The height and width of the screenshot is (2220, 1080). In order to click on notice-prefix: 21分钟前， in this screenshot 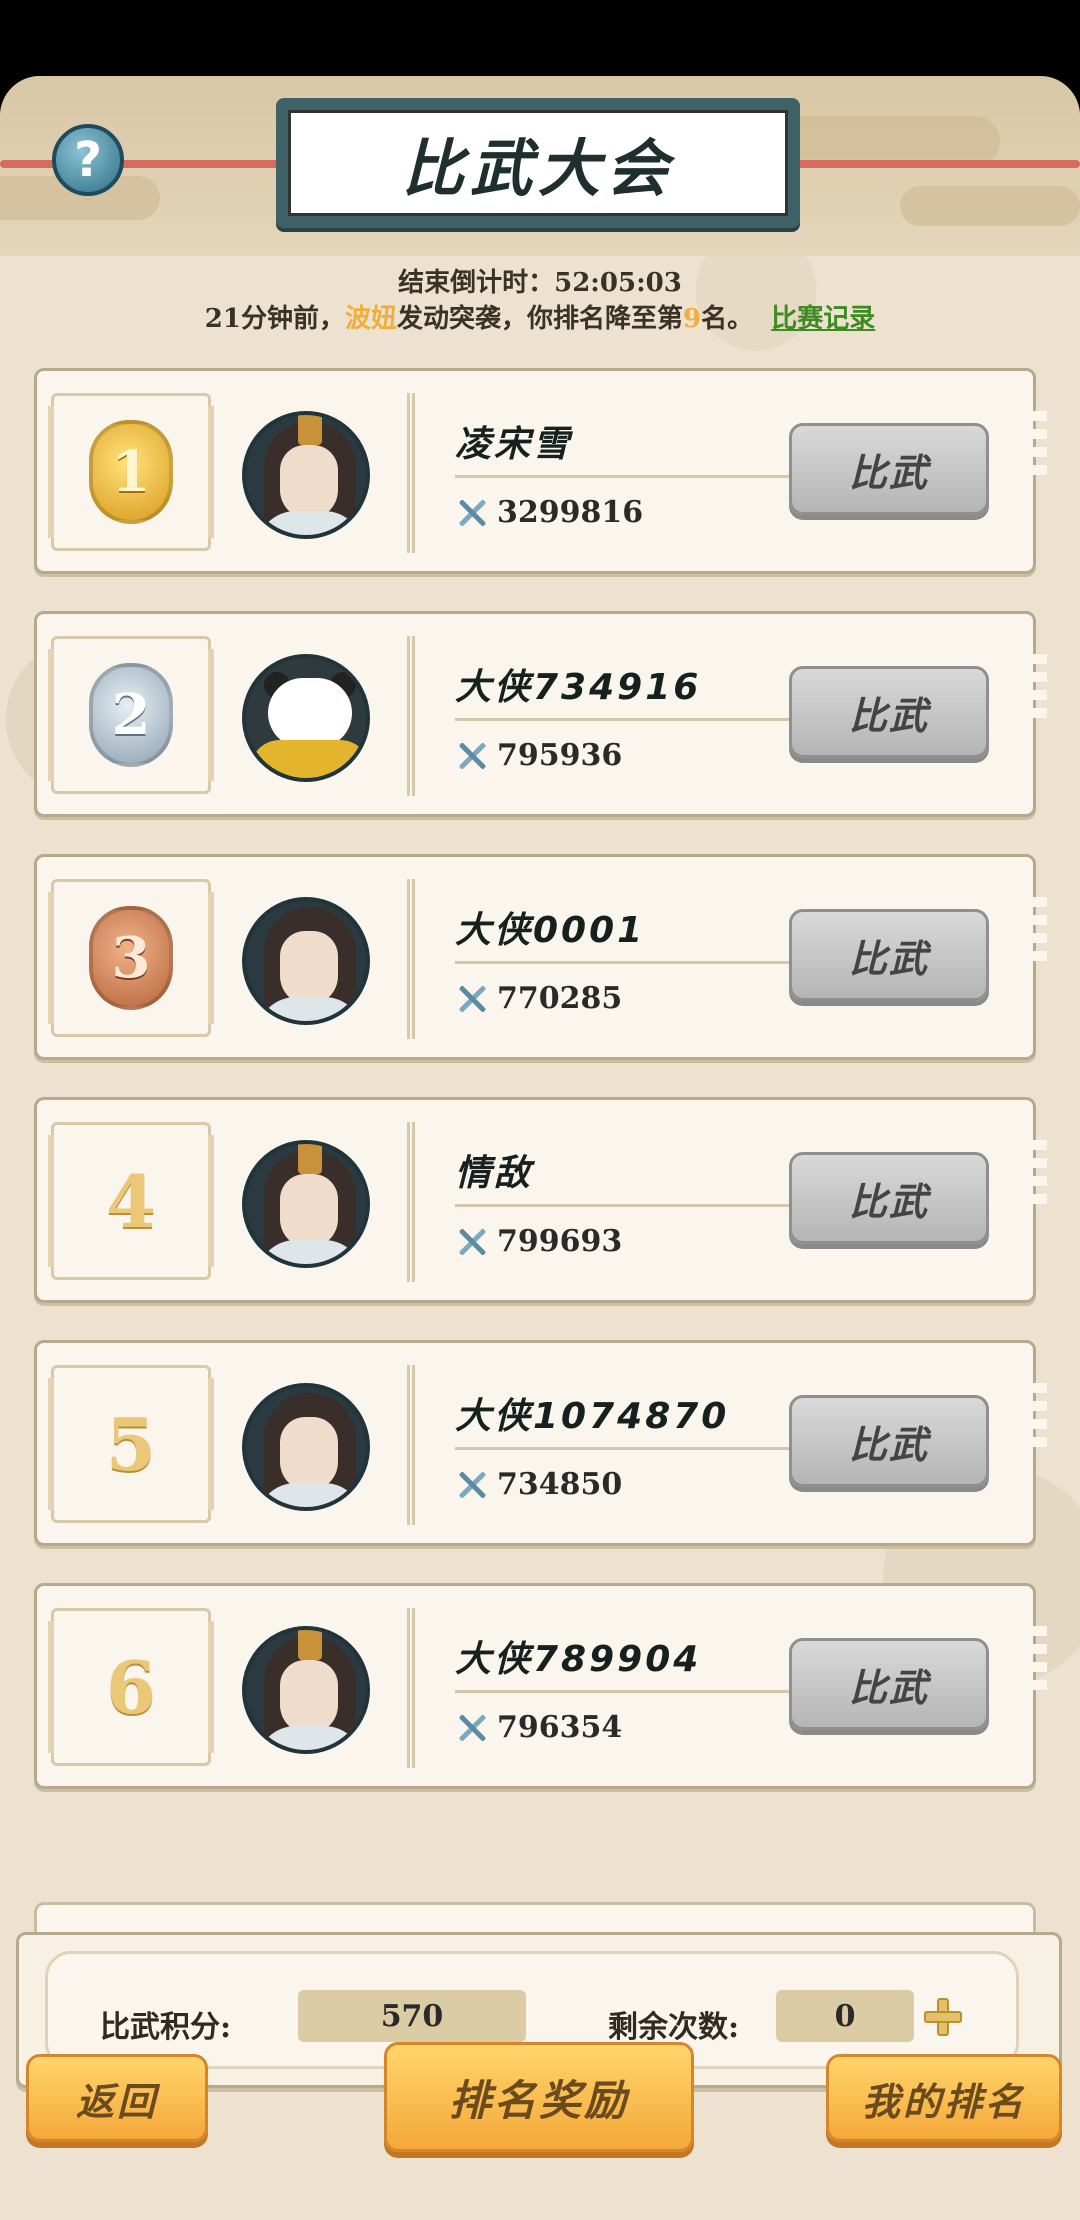, I will do `click(274, 319)`.